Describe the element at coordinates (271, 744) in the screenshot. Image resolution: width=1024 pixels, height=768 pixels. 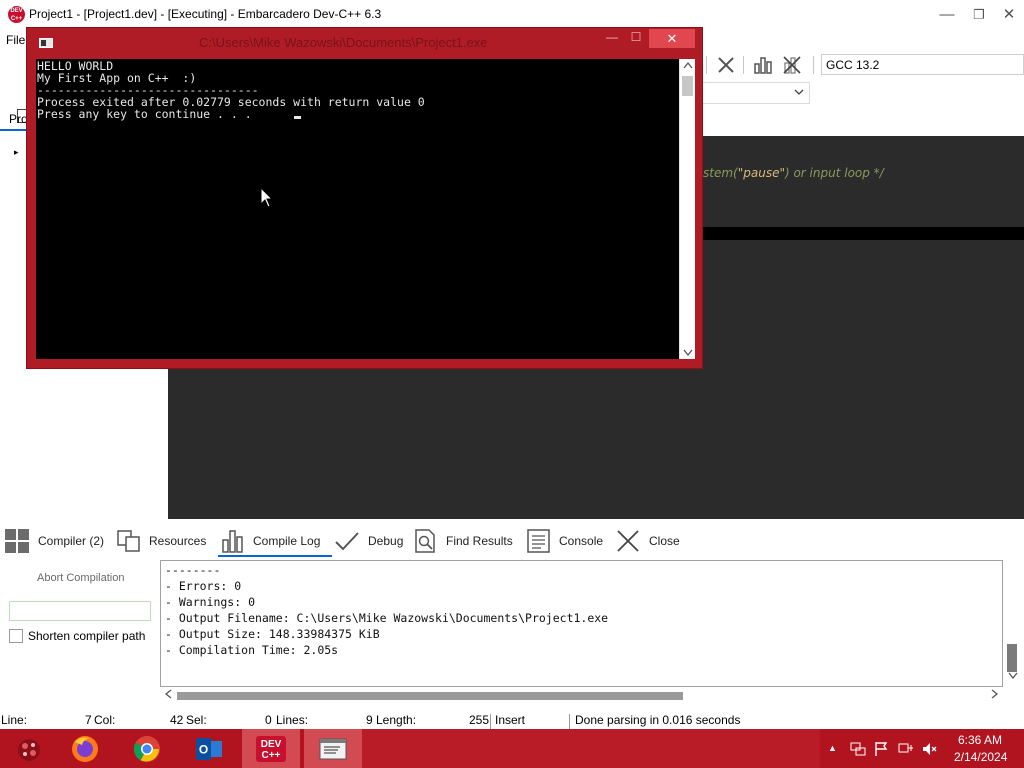
I see `svg-text: DEV` at that location.